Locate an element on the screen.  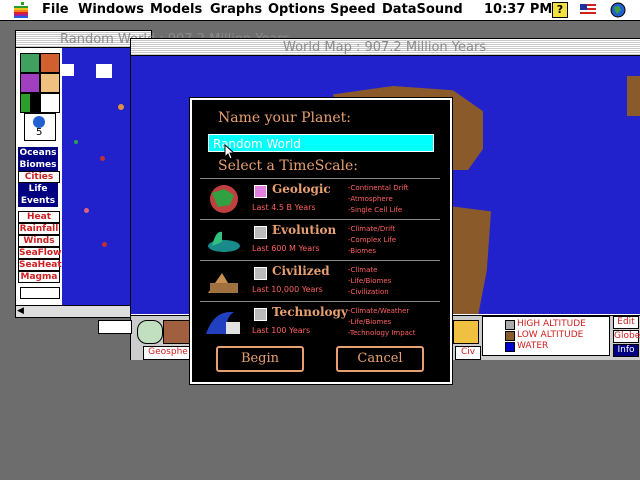
tool-landscape-icon is located at coordinates (30, 63).